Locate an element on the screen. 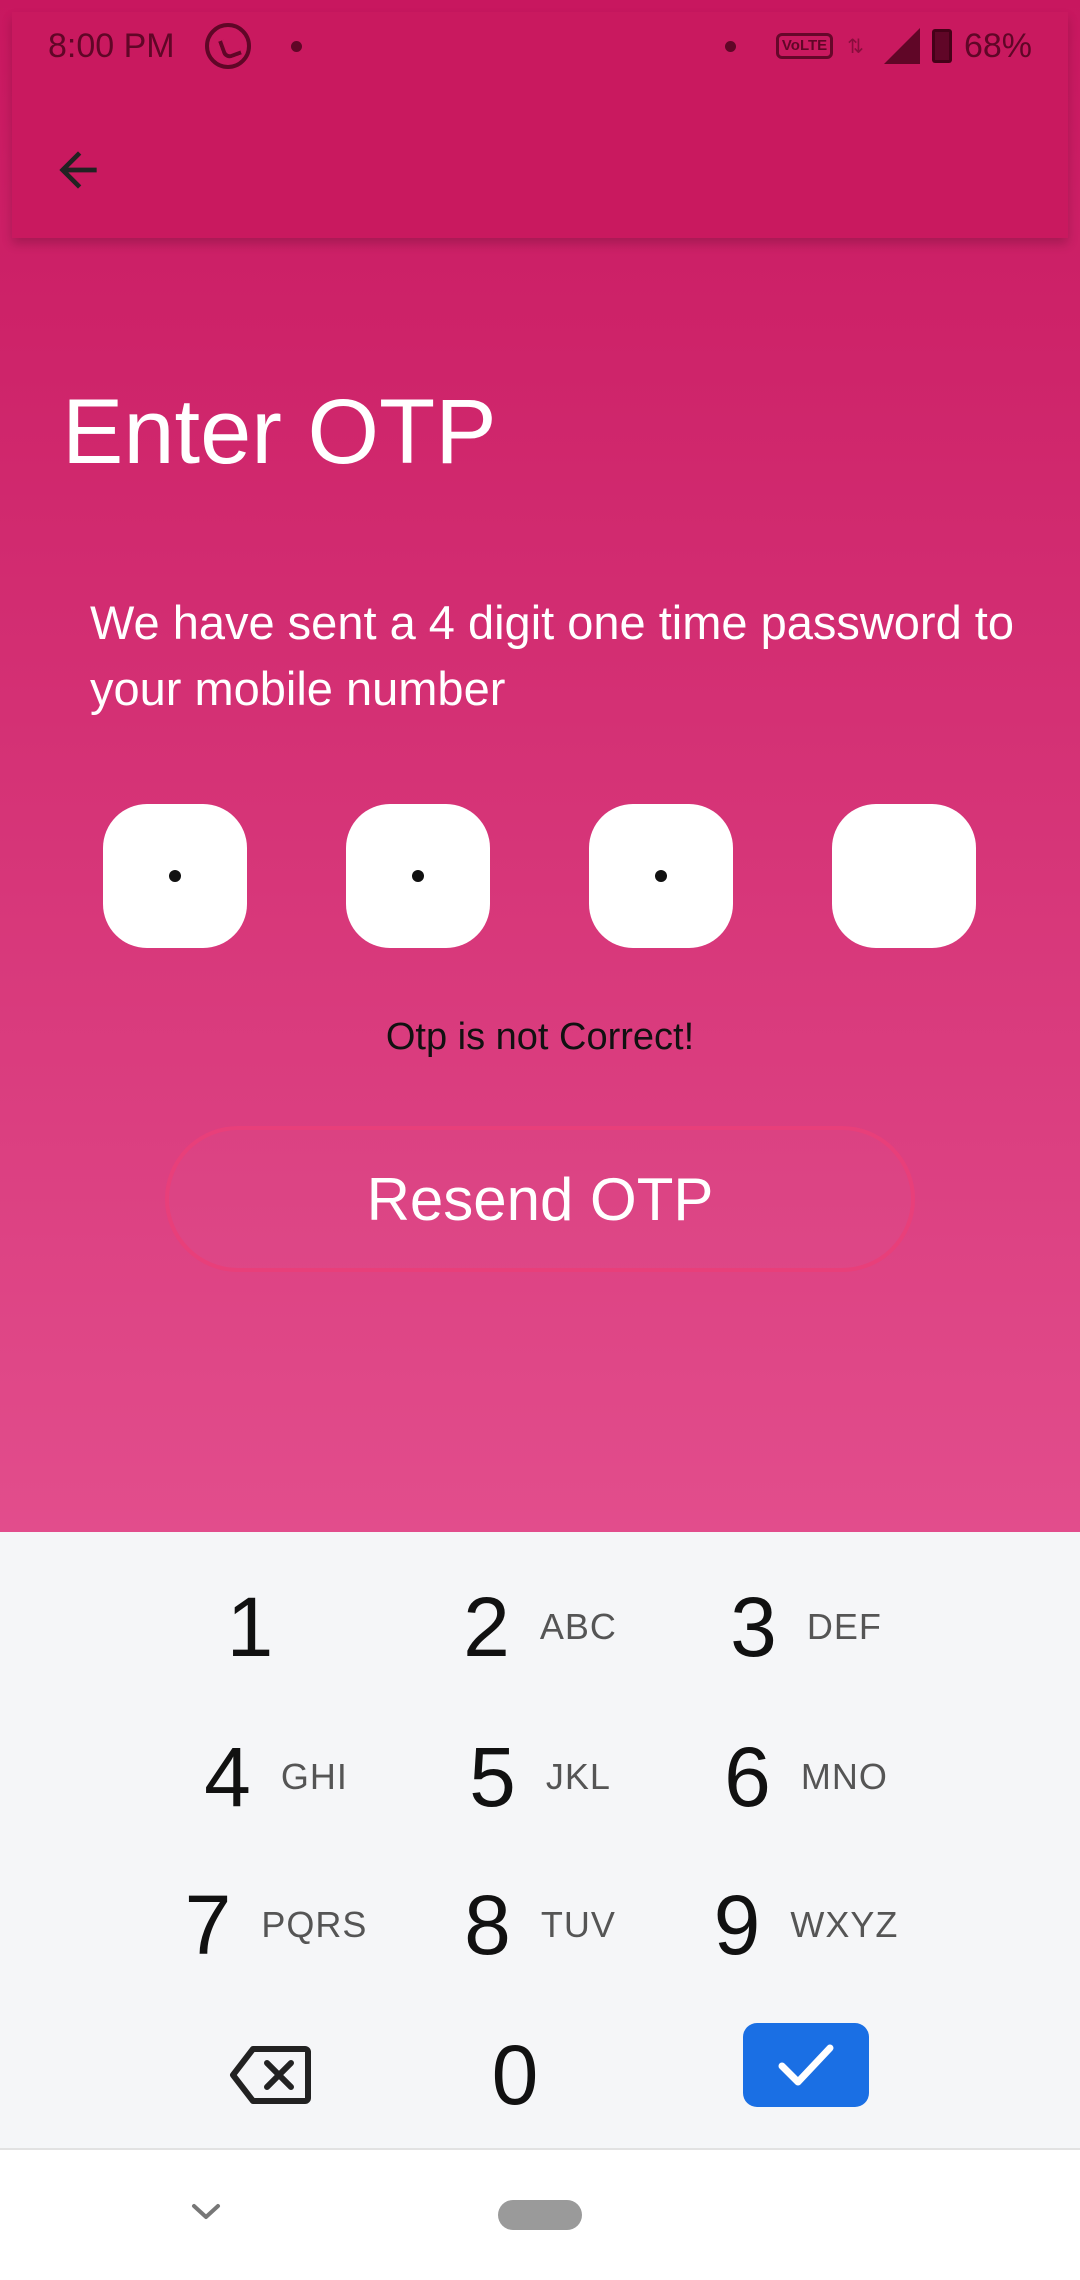 Image resolution: width=1080 pixels, height=2280 pixels. home-pill-icon is located at coordinates (540, 2215).